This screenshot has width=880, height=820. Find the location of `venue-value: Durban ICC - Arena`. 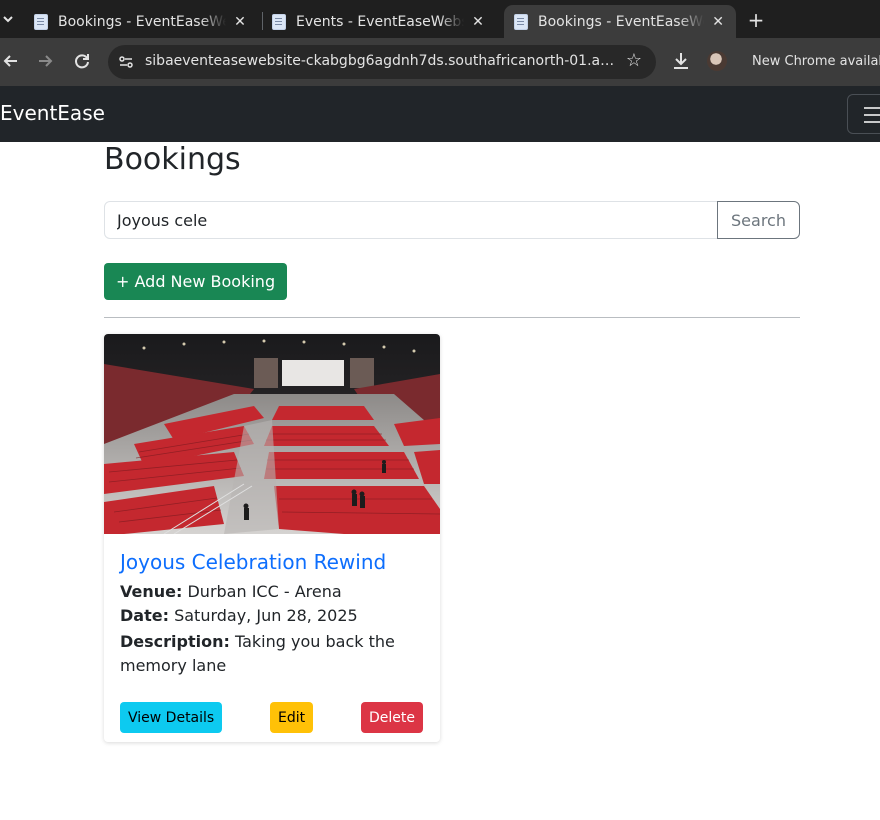

venue-value: Durban ICC - Arena is located at coordinates (264, 591).